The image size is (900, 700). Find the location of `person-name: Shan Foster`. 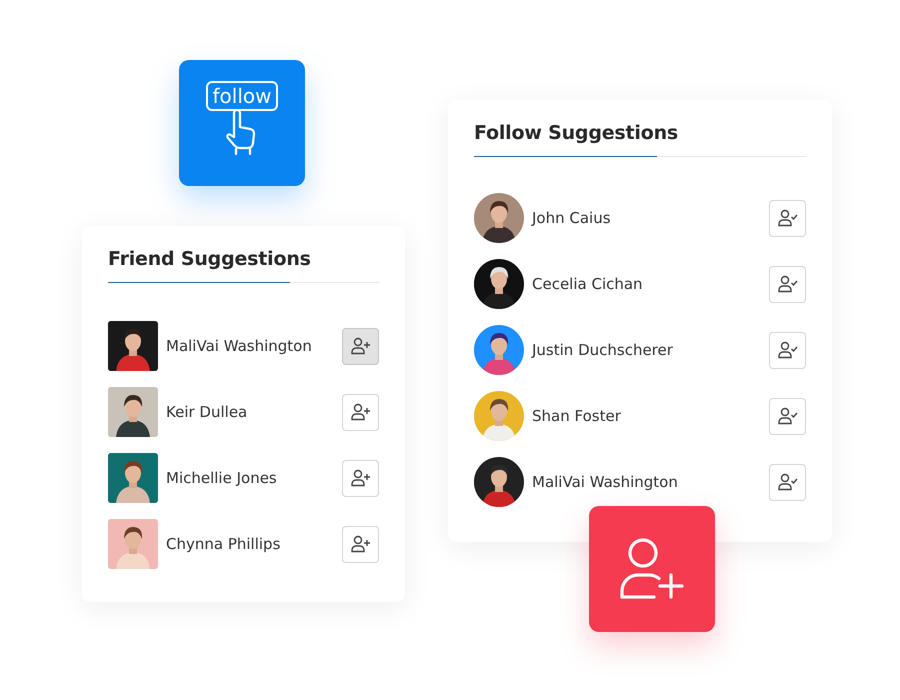

person-name: Shan Foster is located at coordinates (577, 416).